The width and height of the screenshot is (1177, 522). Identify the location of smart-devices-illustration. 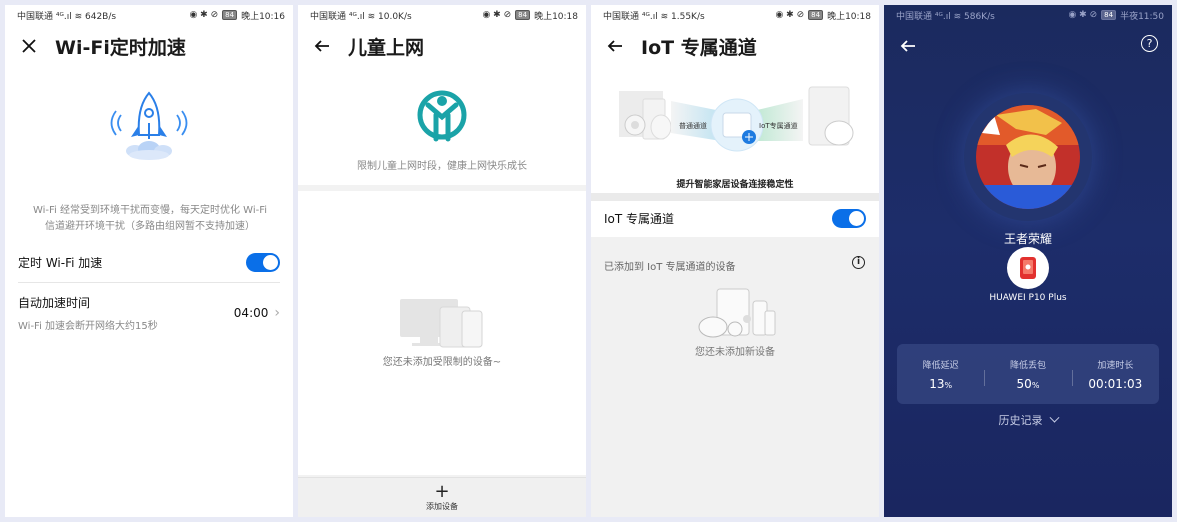
(736, 312).